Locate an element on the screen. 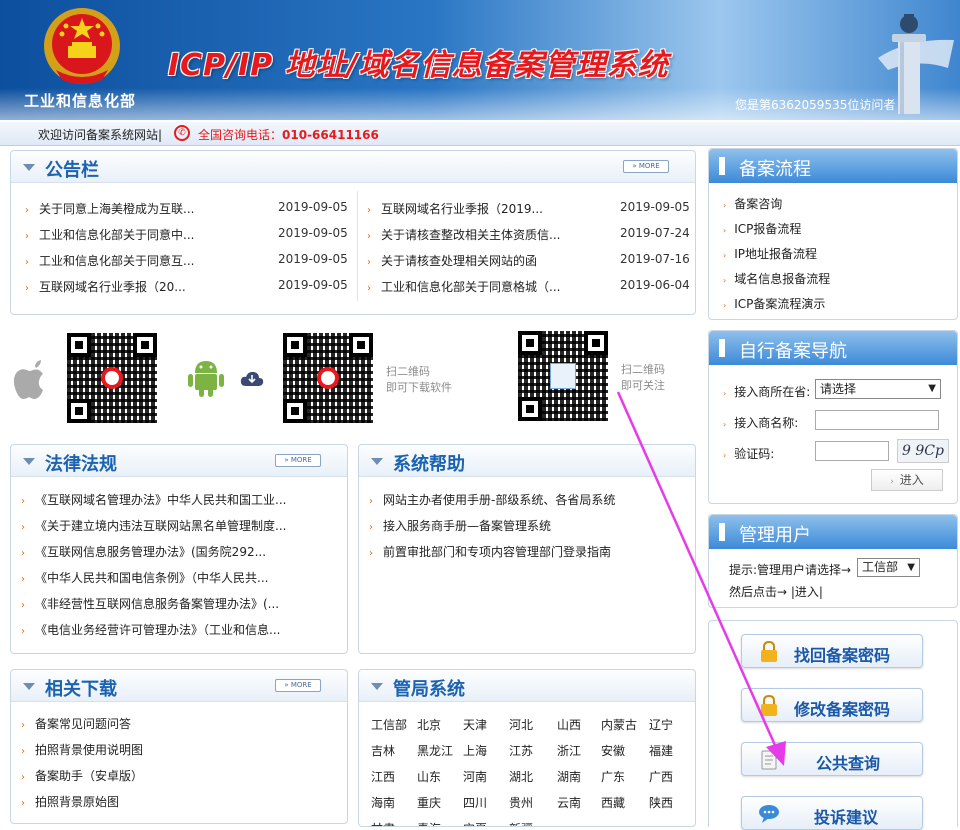 Image resolution: width=960 pixels, height=830 pixels. bureau-link: 黑龙江 is located at coordinates (435, 750).